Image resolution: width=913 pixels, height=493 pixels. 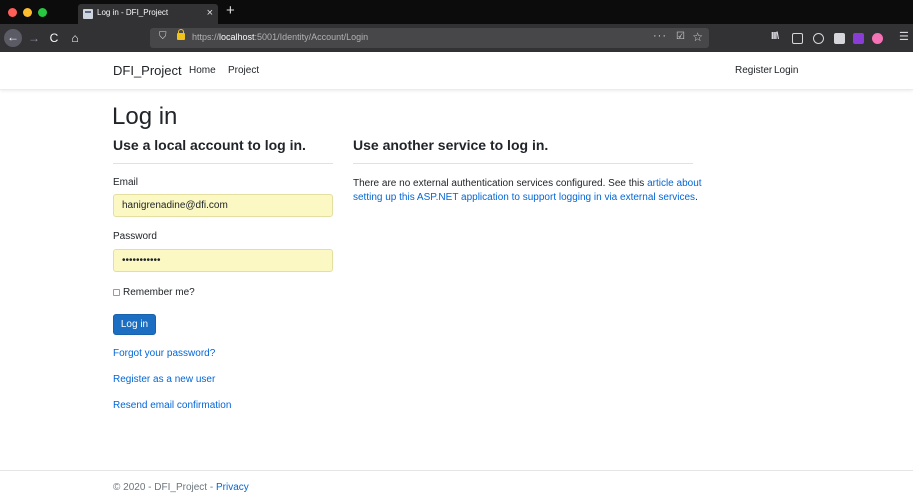 I want to click on nav-link-register: Register, so click(x=753, y=70).